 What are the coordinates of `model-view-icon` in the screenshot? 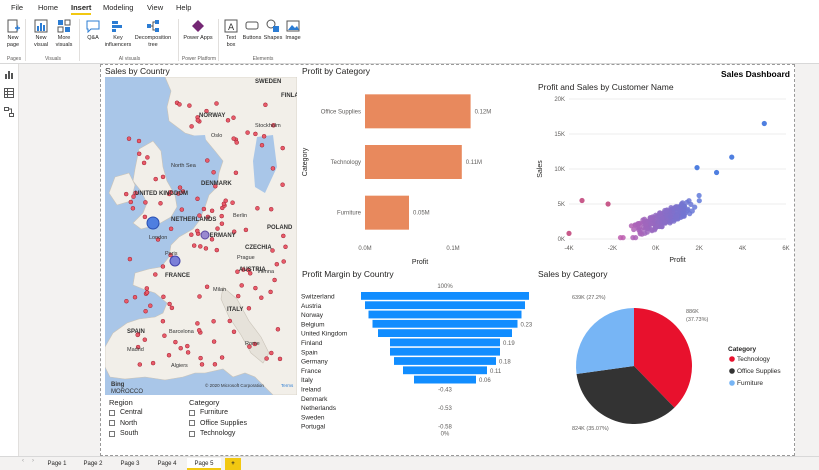 It's located at (9, 112).